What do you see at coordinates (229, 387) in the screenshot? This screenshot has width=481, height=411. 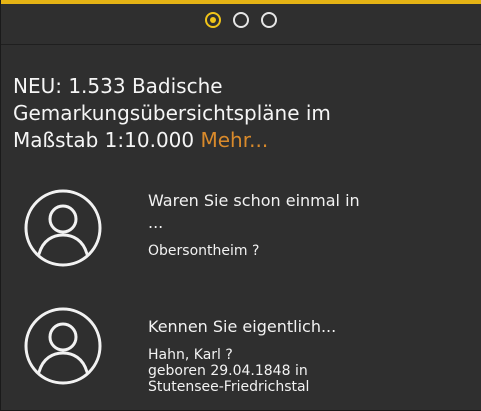 I see `answer-place: Stutensee-Friedrichstal` at bounding box center [229, 387].